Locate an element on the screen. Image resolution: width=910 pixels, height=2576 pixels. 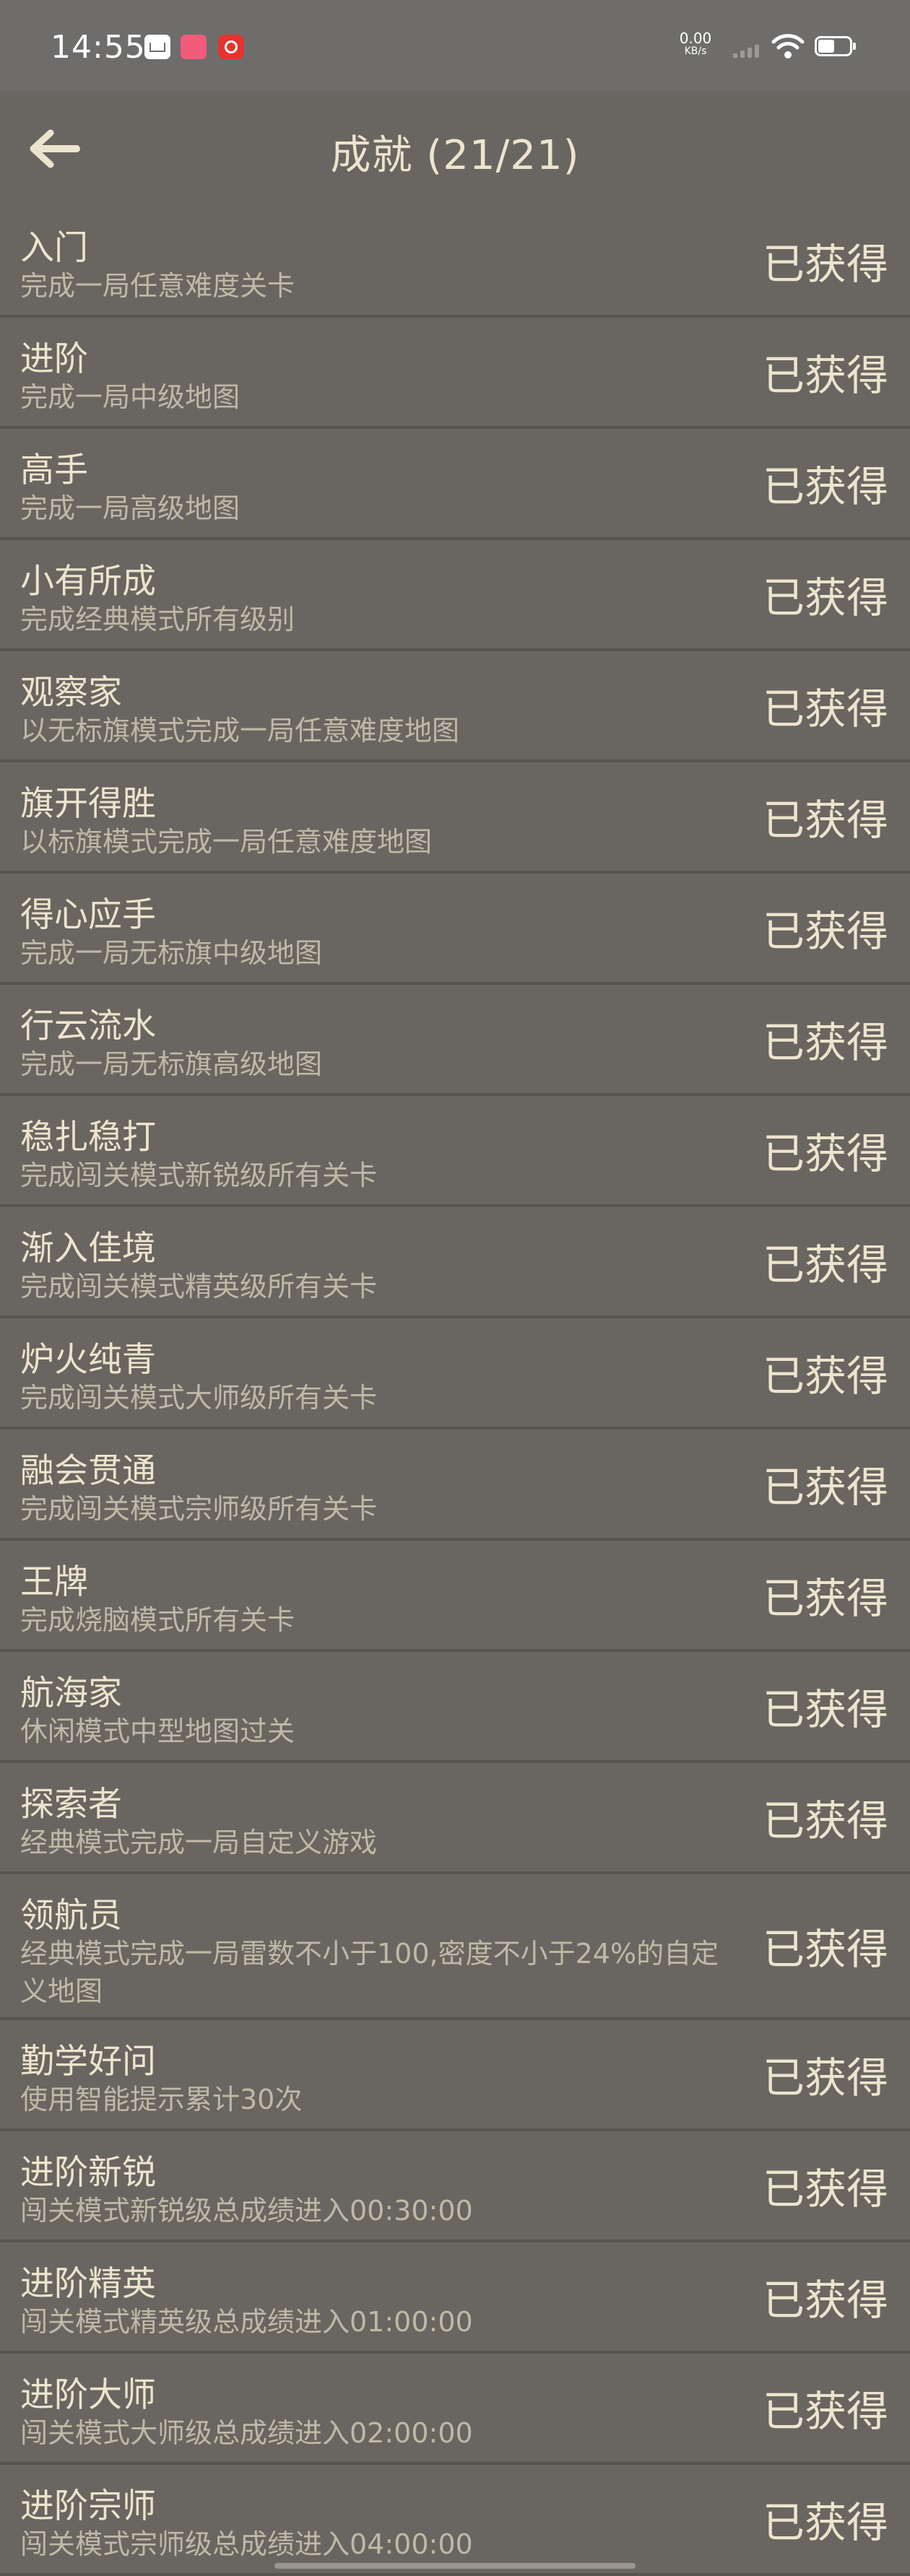
achievement-name: 航海家 is located at coordinates (71, 1693).